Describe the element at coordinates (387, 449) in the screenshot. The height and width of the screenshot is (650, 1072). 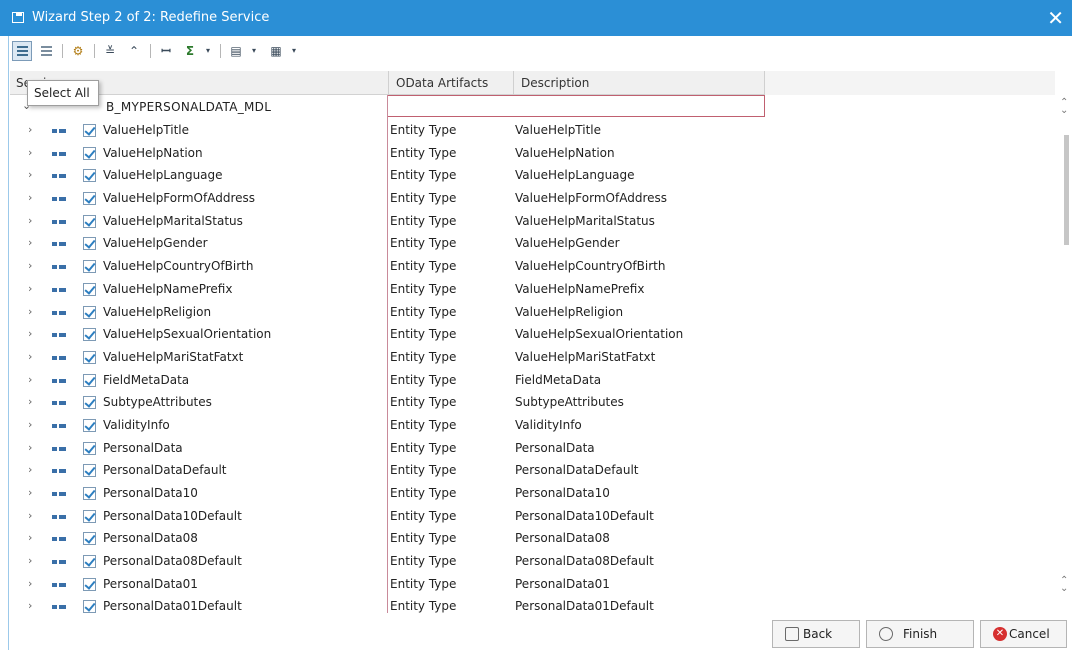
I see `table-row: › PersonalData Entity Type PersonalData` at that location.